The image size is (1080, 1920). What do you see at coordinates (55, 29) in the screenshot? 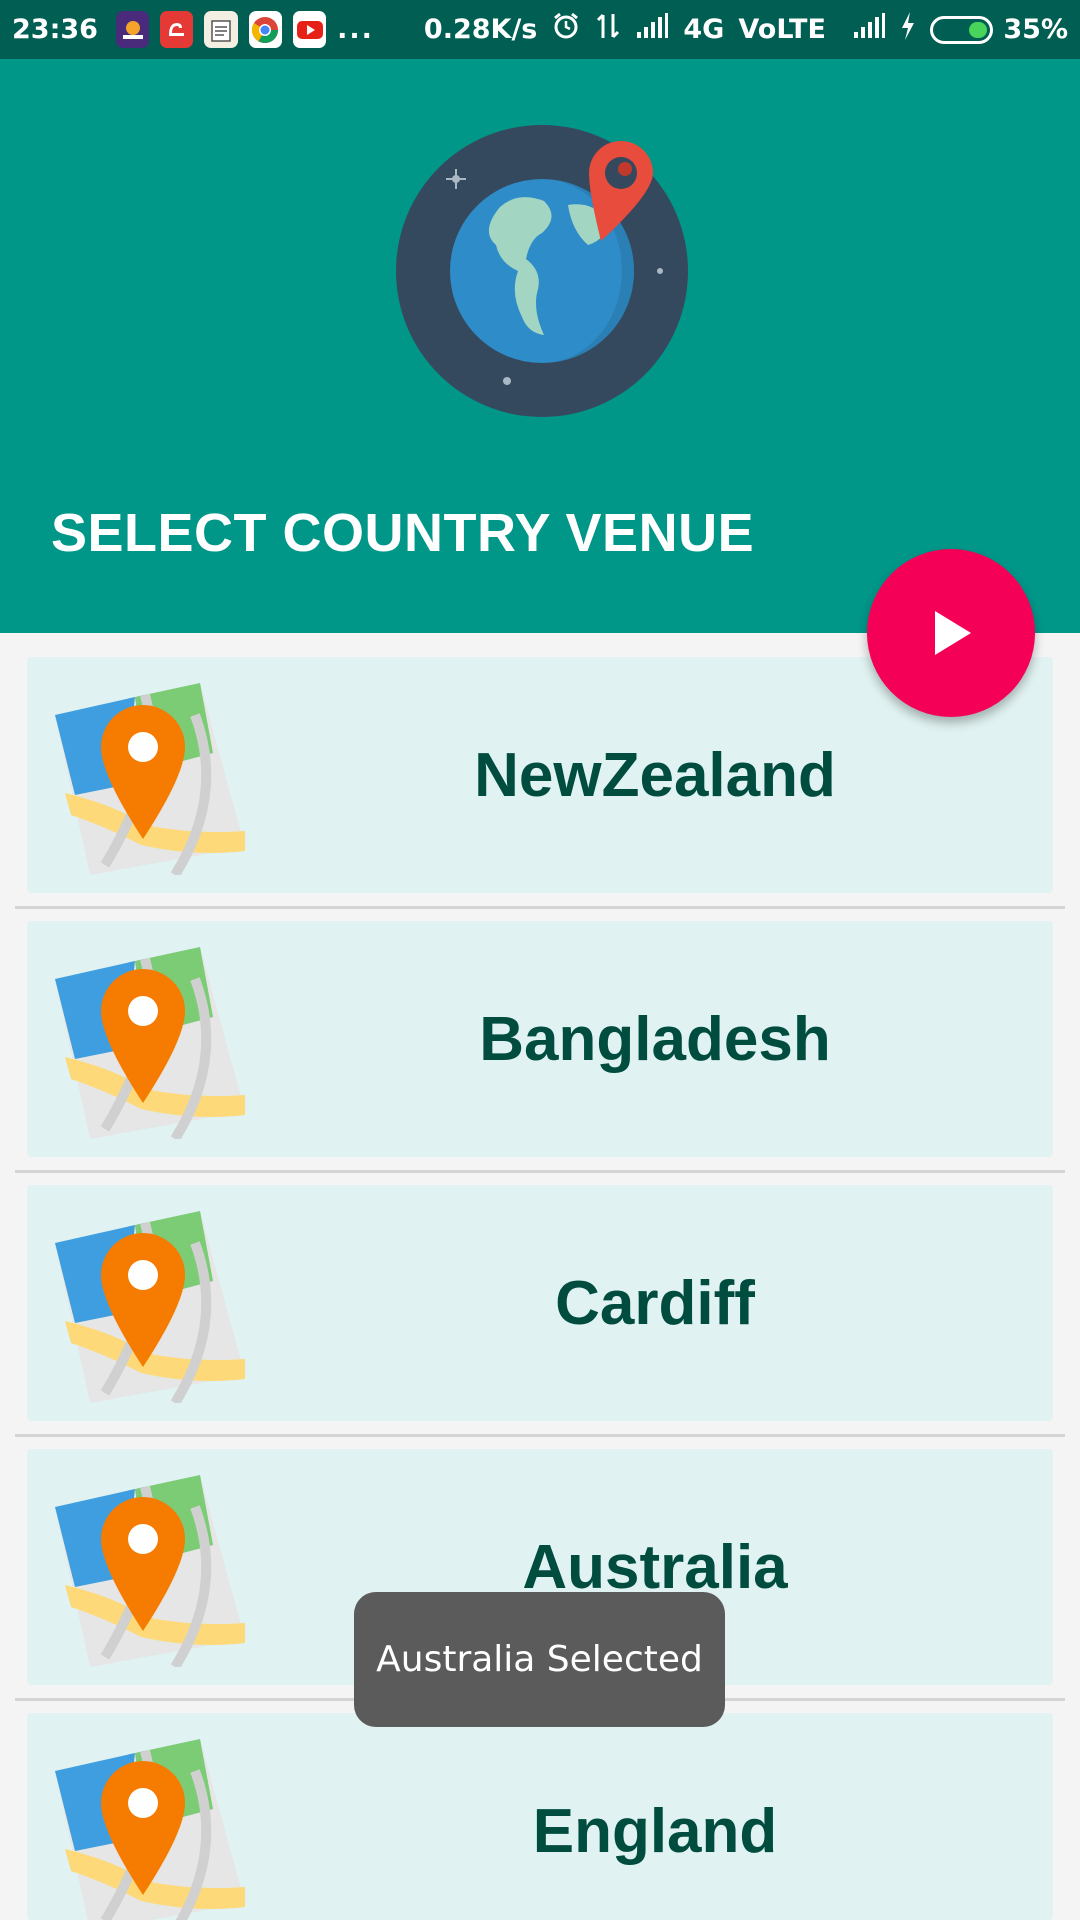
I see `status-time: 23:36` at bounding box center [55, 29].